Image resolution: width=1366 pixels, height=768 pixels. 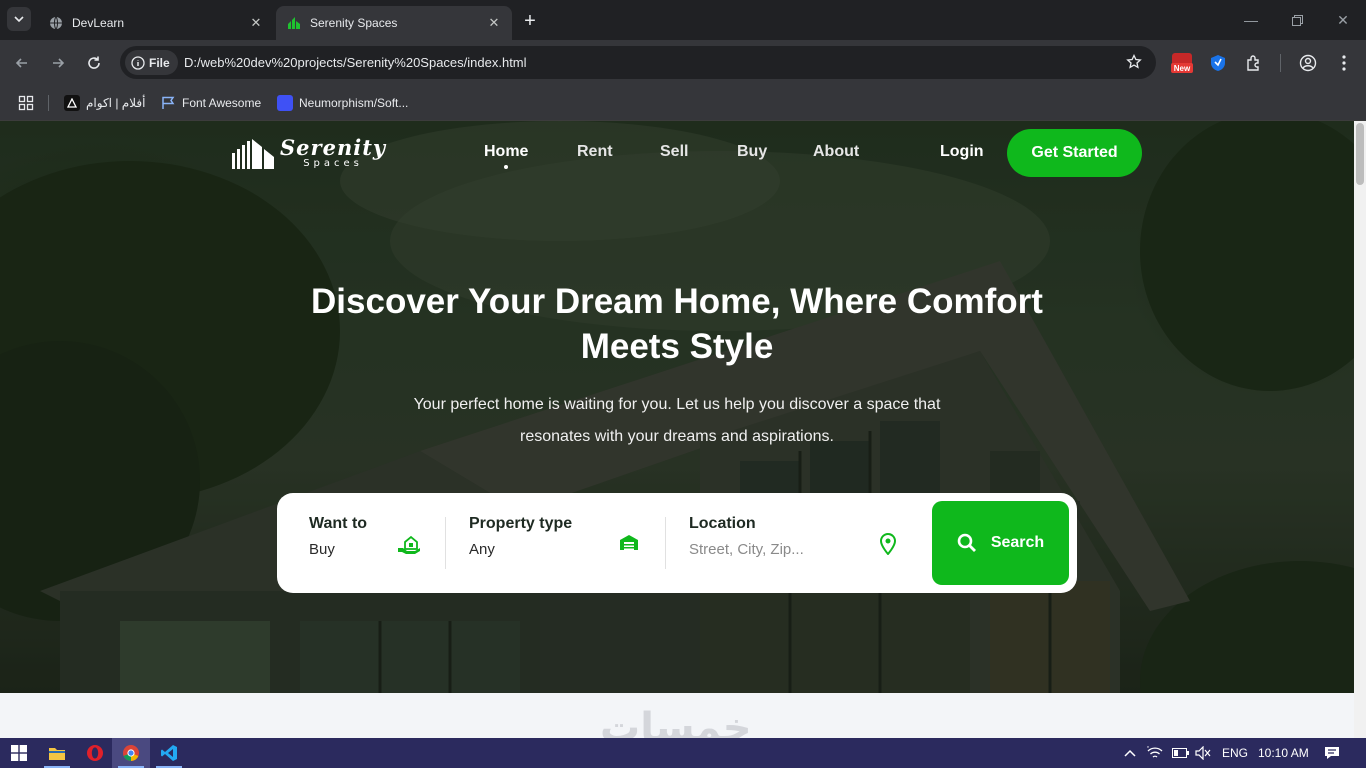 I want to click on apps-button, so click(x=26, y=103).